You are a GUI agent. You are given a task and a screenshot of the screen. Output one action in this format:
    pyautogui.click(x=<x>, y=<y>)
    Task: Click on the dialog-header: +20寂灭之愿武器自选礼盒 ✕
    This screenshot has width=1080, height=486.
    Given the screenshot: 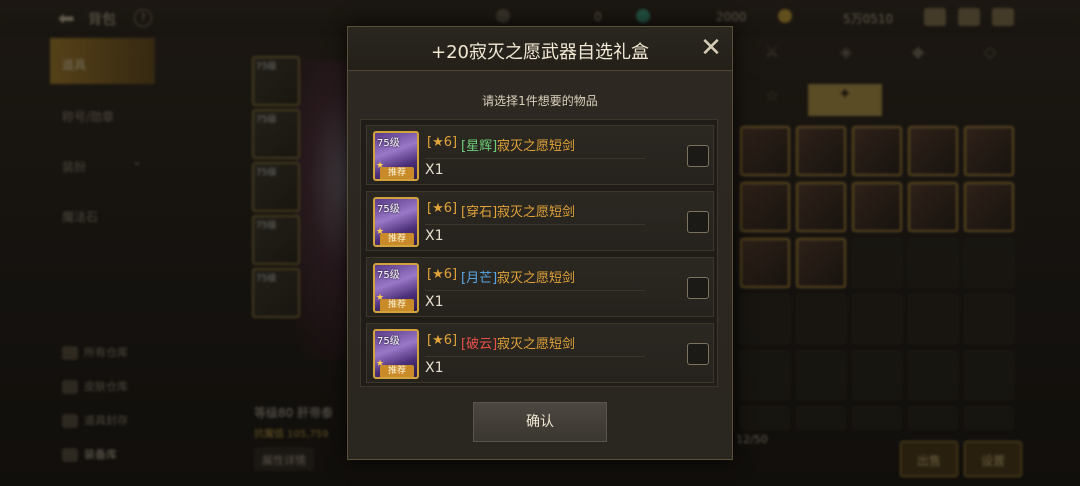 What is the action you would take?
    pyautogui.click(x=540, y=49)
    